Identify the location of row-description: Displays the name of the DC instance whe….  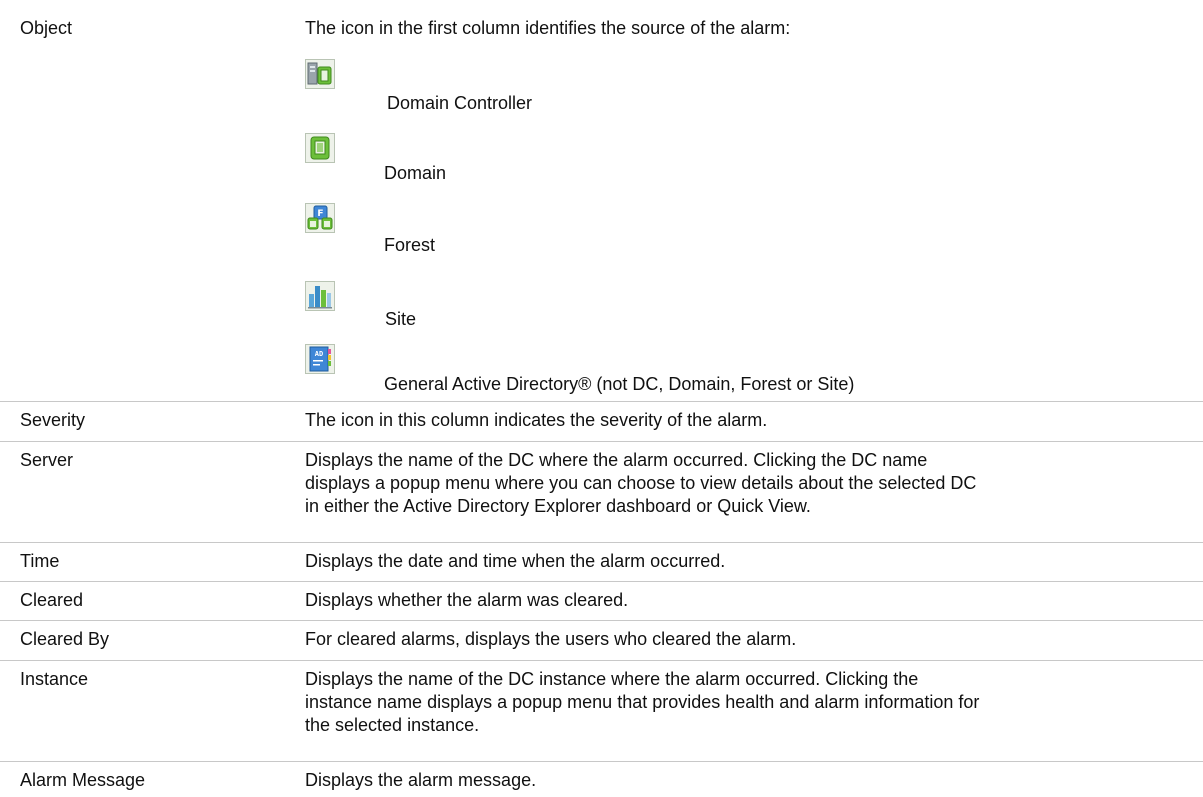
(750, 702).